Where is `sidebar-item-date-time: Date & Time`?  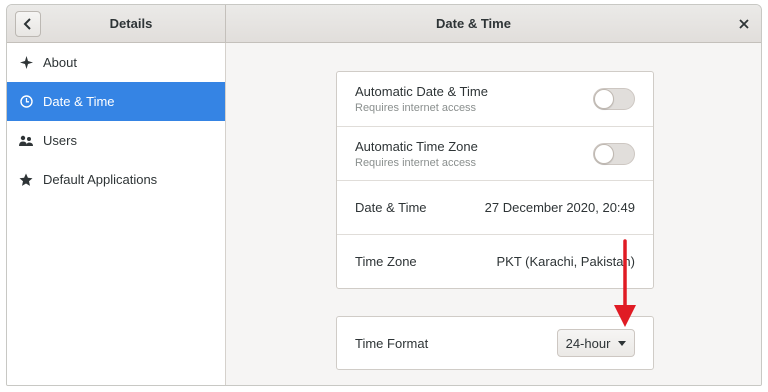 sidebar-item-date-time: Date & Time is located at coordinates (116, 101).